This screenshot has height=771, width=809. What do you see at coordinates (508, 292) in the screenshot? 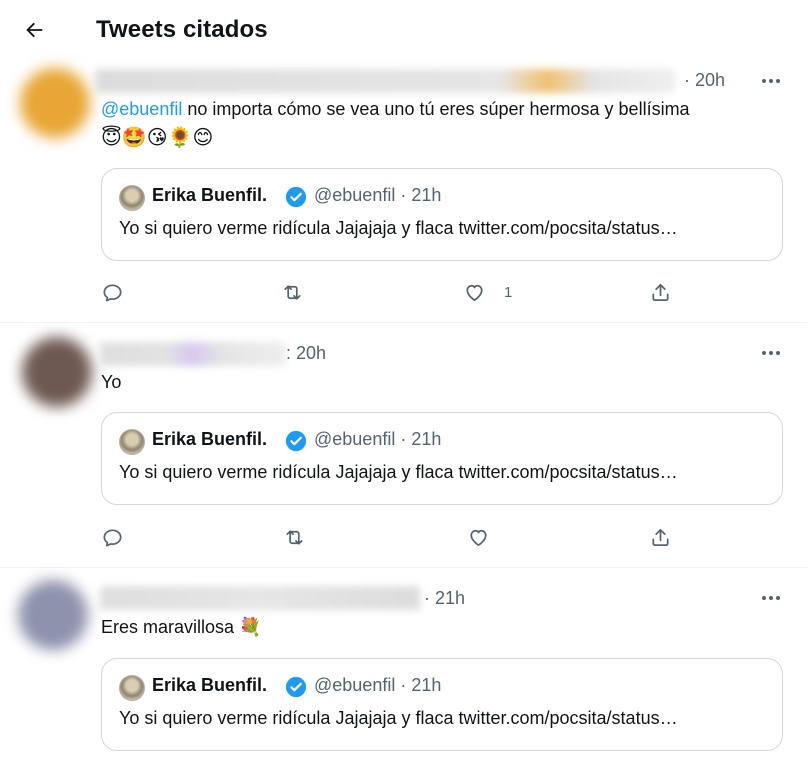
I see `like-count: 1` at bounding box center [508, 292].